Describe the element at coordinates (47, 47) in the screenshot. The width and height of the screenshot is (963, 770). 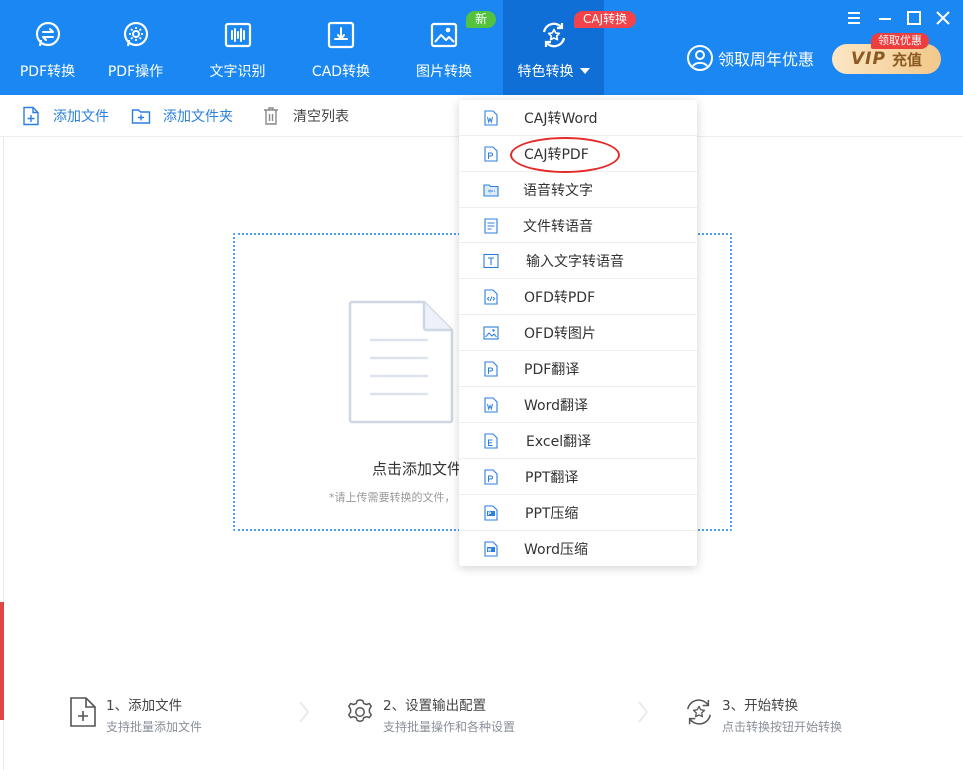
I see `nav-pdf-convert: PDF转换` at that location.